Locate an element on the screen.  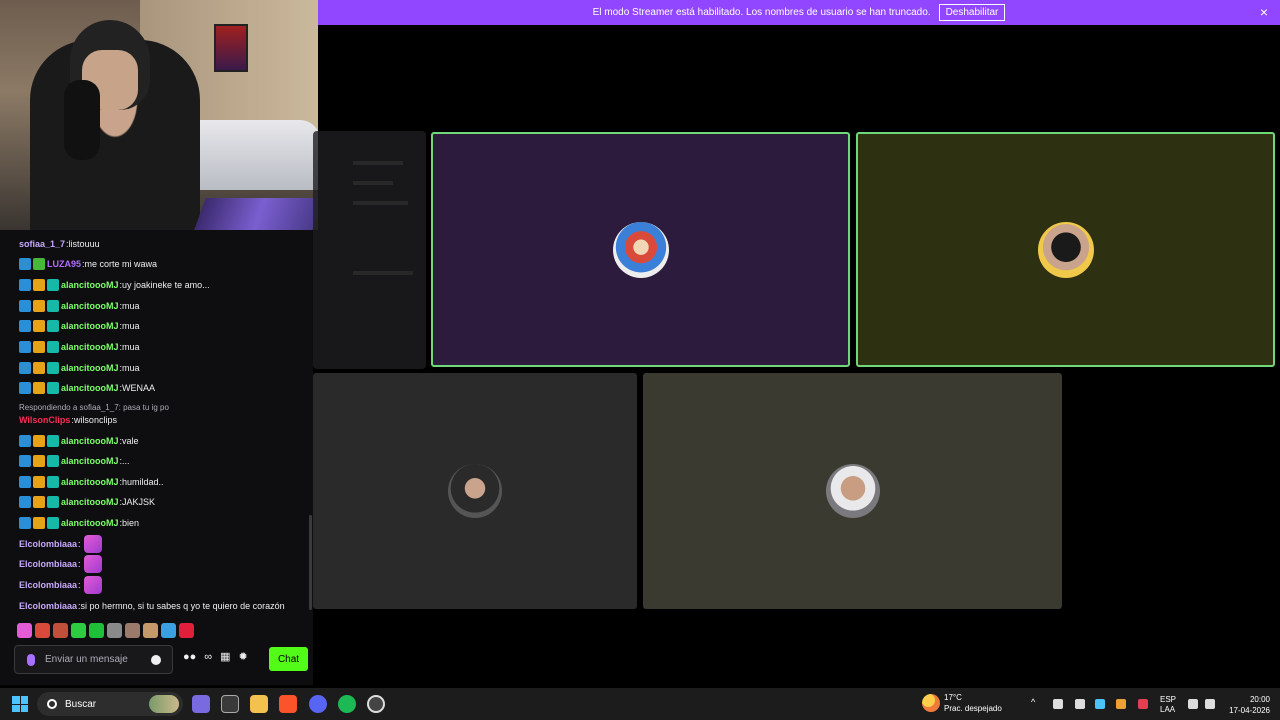
chat-username: LUZA95 is located at coordinates (64, 264).